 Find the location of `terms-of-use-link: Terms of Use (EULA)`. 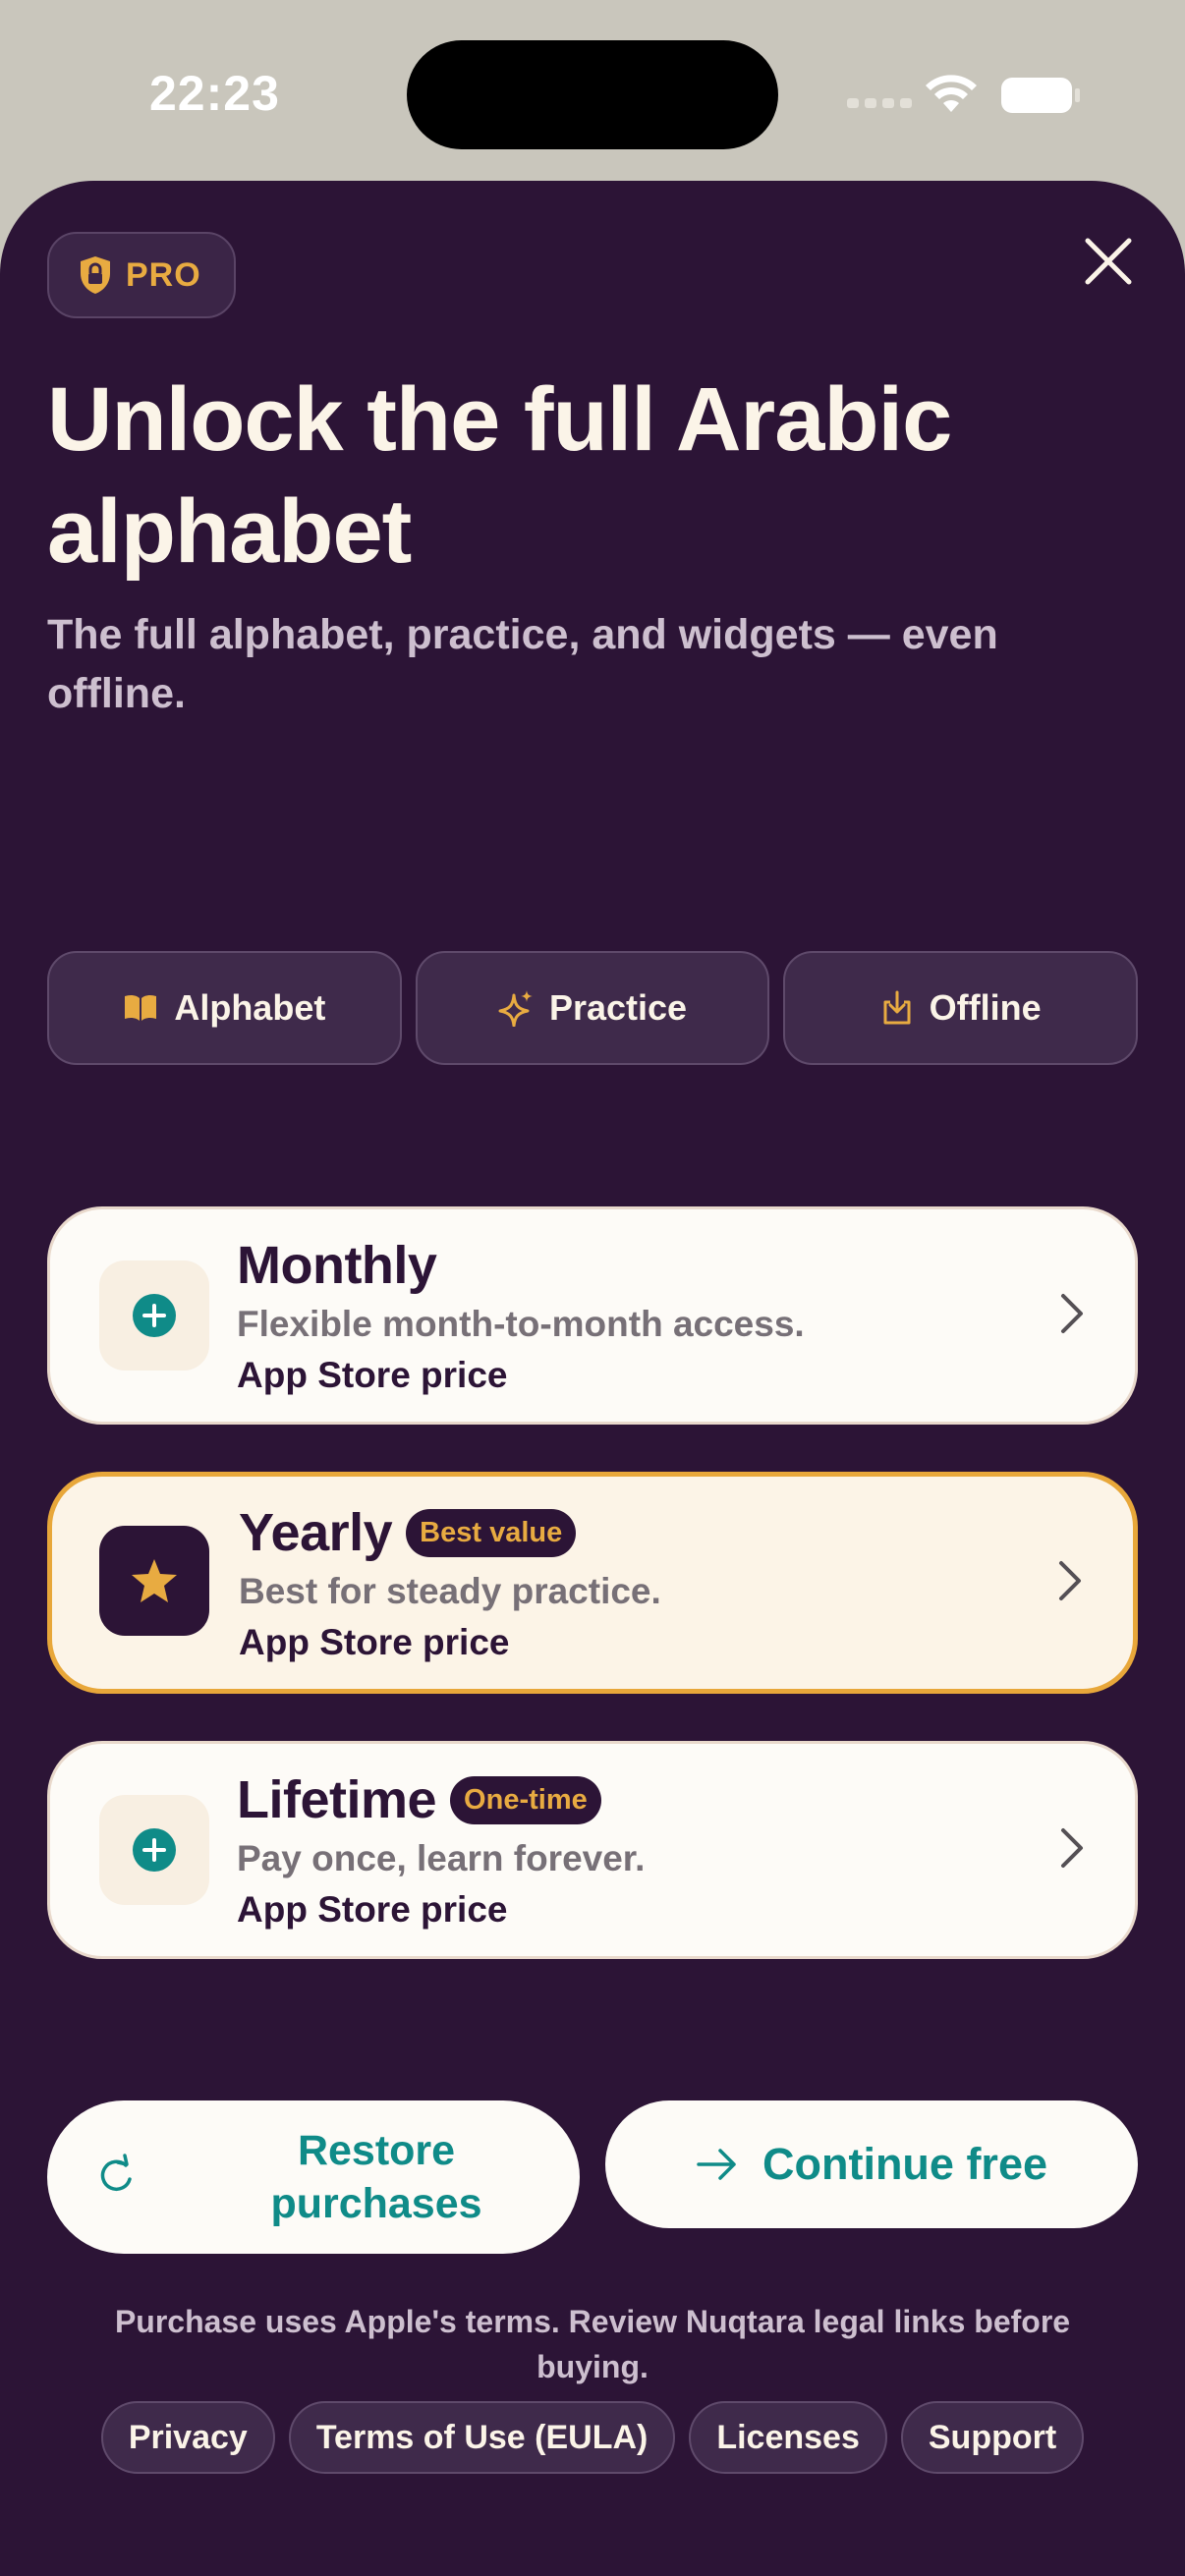

terms-of-use-link: Terms of Use (EULA) is located at coordinates (482, 2437).